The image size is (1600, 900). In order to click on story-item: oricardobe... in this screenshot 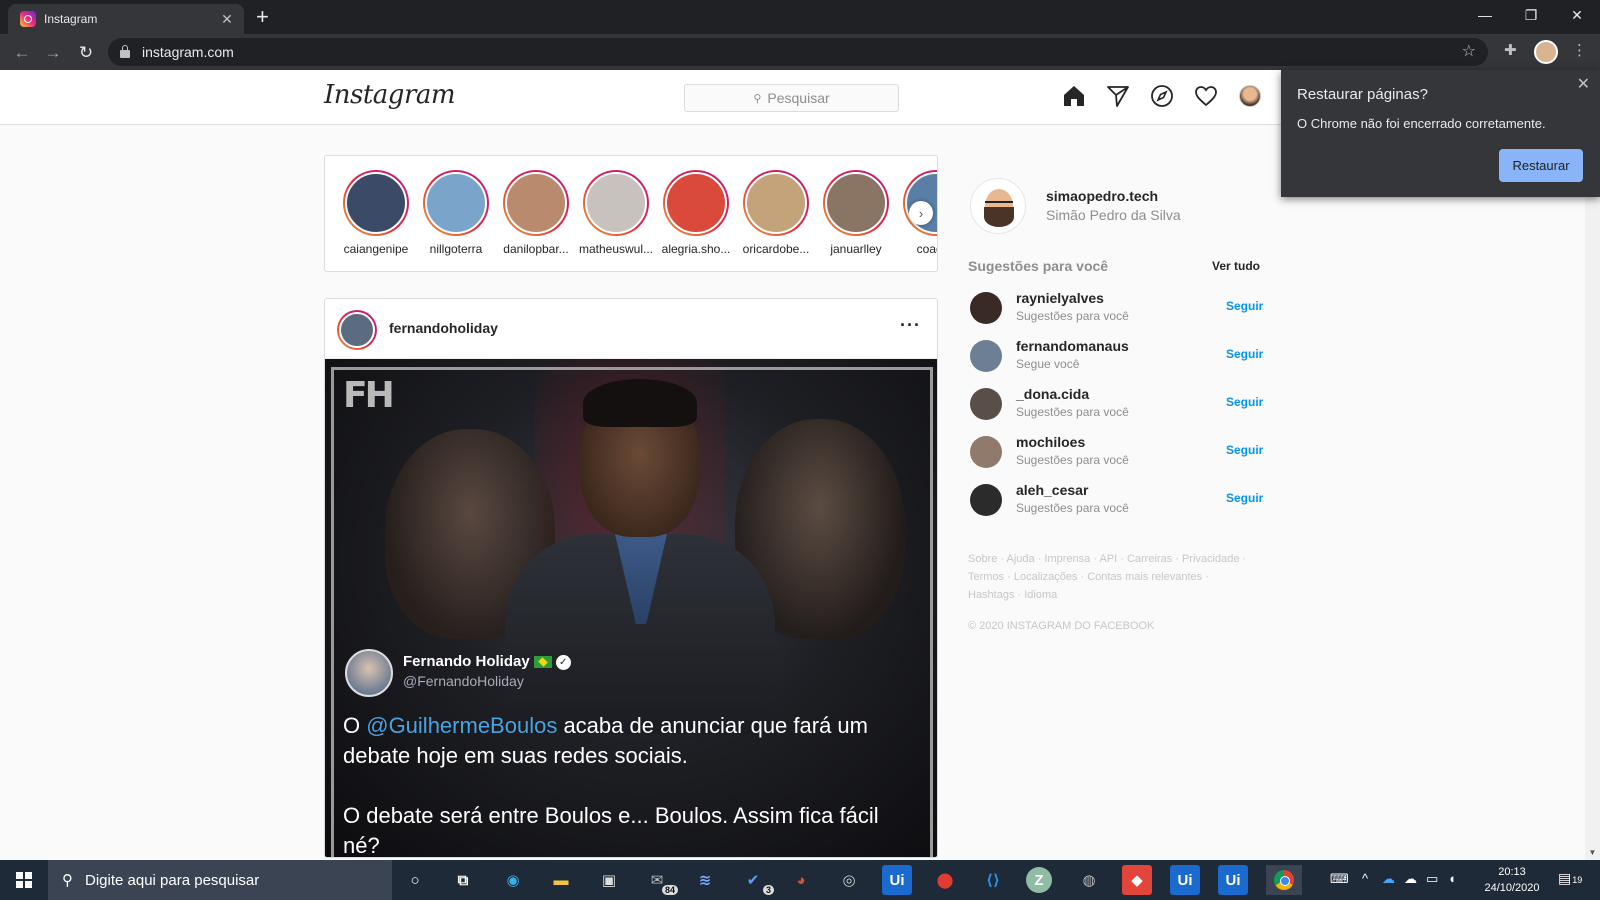, I will do `click(776, 213)`.